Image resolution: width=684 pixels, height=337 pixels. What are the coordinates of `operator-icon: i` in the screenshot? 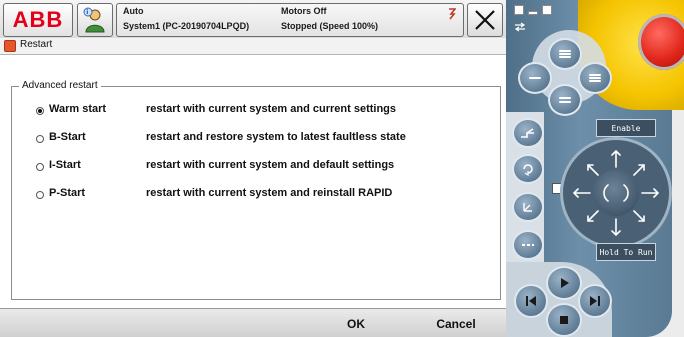 It's located at (94, 20).